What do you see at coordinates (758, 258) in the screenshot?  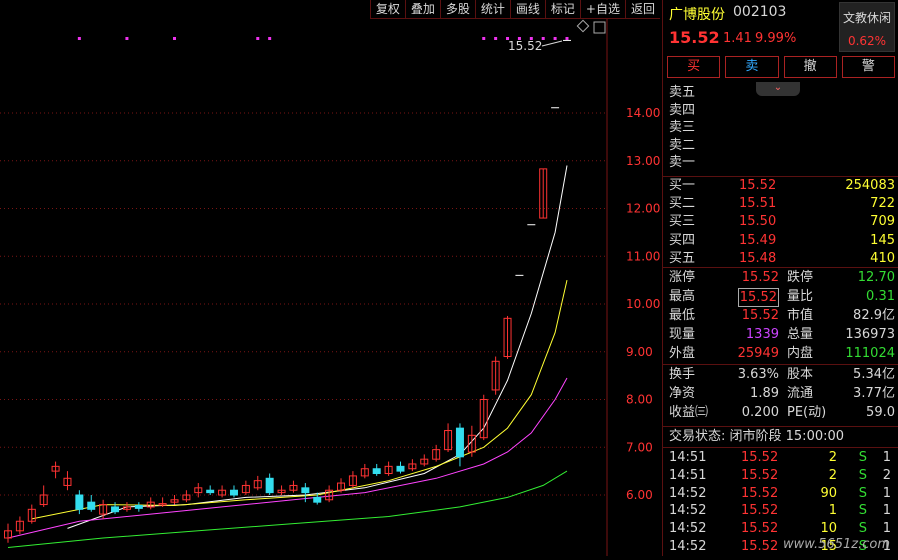 I see `level-price: 15.48` at bounding box center [758, 258].